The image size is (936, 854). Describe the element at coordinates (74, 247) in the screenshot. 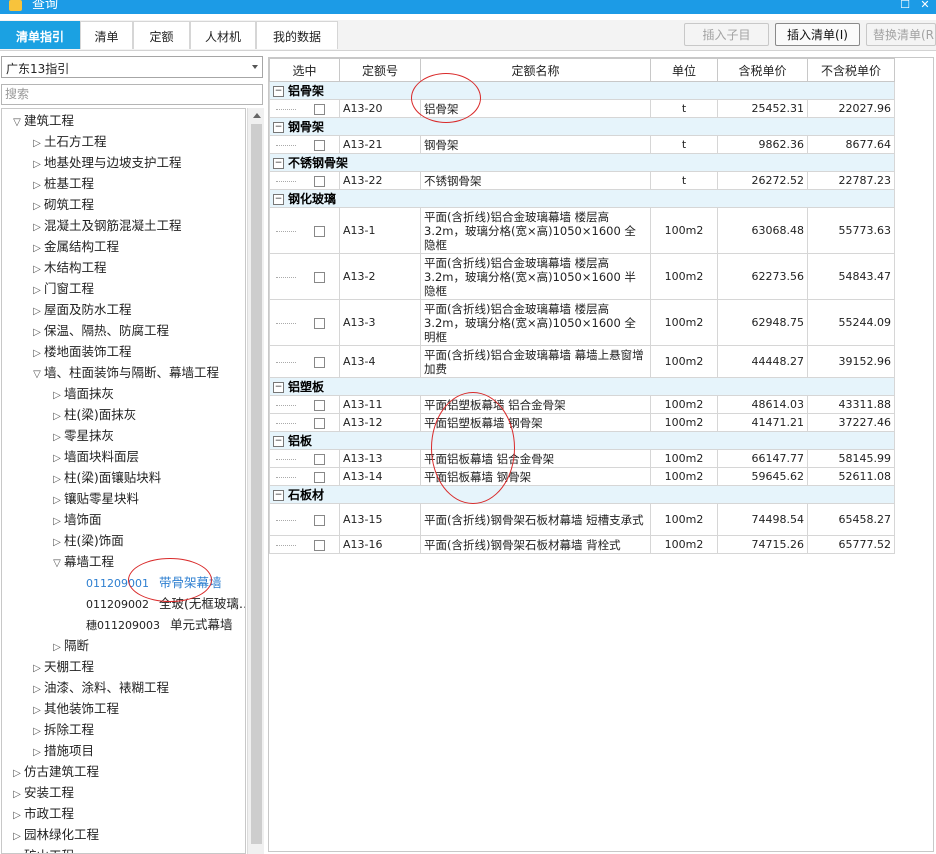

I see `tree-node: ▷ 金属结构工程` at that location.